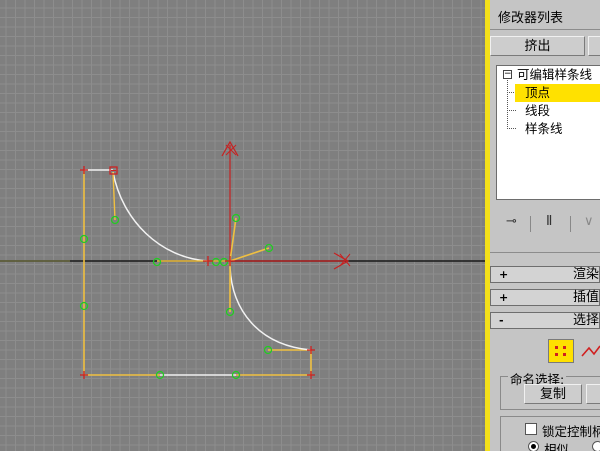 This screenshot has width=600, height=451. What do you see at coordinates (84, 375) in the screenshot?
I see `vertex-bottom-left` at bounding box center [84, 375].